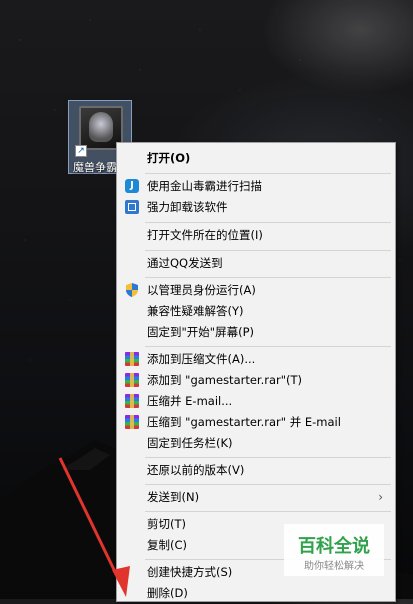 The height and width of the screenshot is (604, 413). What do you see at coordinates (167, 593) in the screenshot?
I see `menu-item-label: 删除(D)` at bounding box center [167, 593].